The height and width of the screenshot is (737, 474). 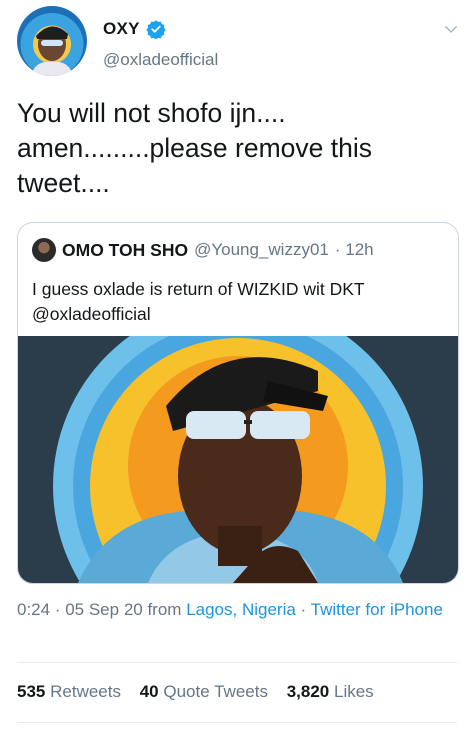 I want to click on quoted-tweet-header: OMO TOH SHO @Young_wizzy01 · 12h, so click(x=240, y=250).